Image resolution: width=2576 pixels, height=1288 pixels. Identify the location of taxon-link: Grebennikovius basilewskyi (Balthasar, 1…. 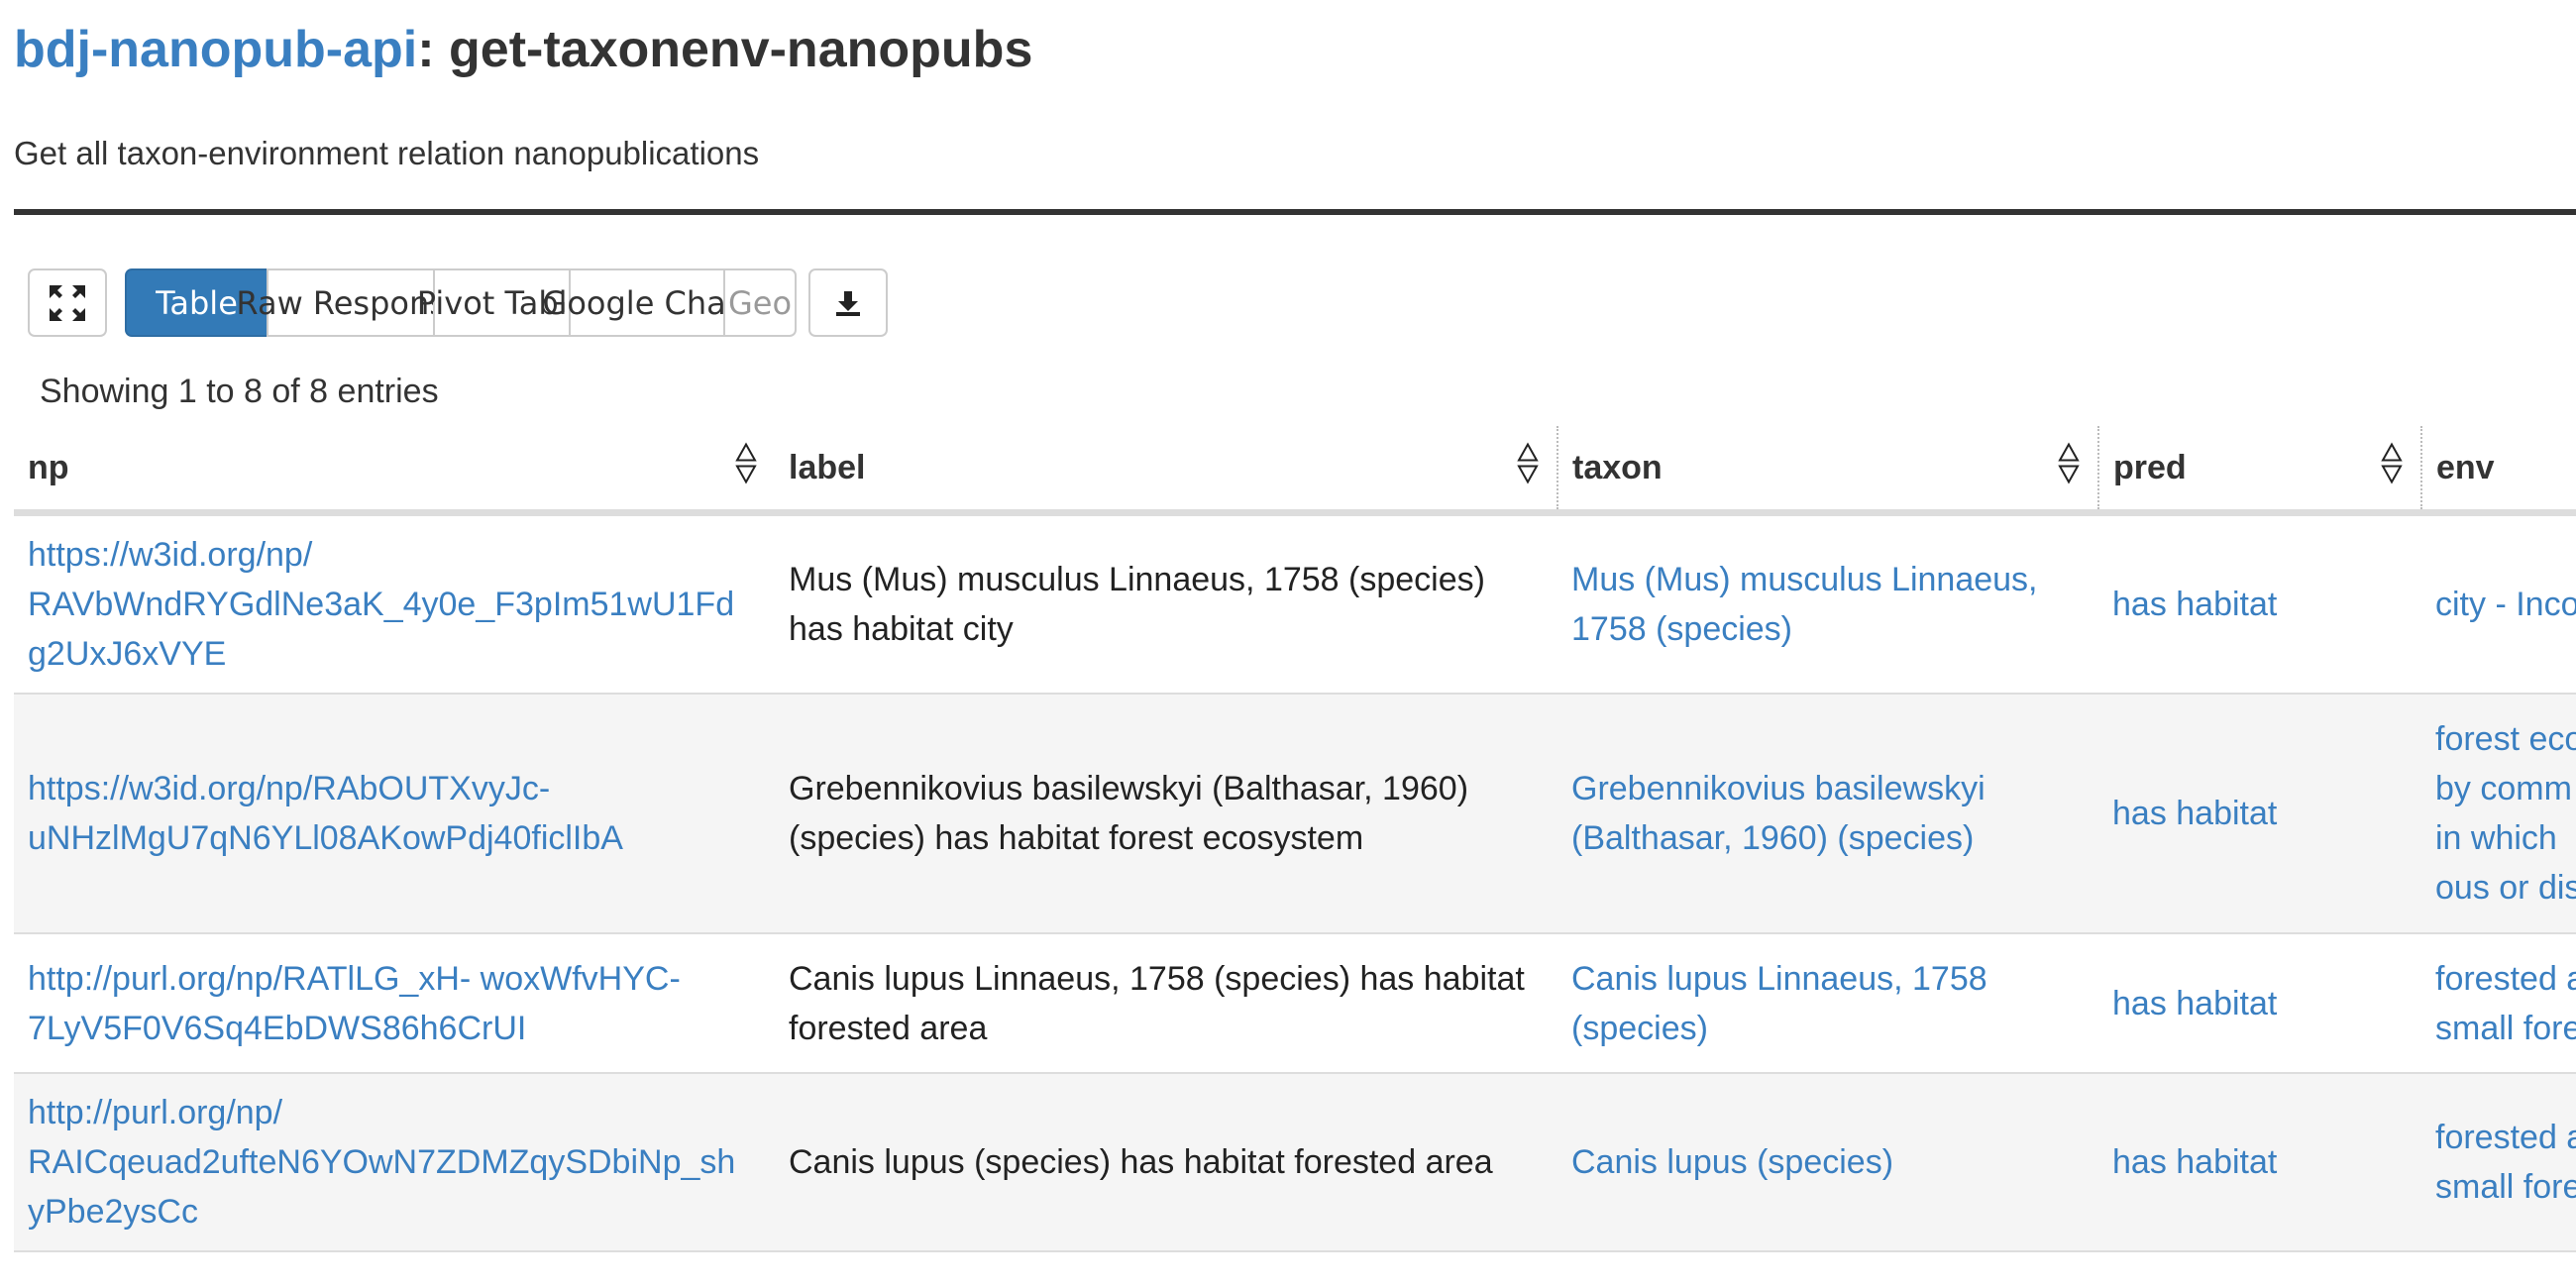
(1827, 814).